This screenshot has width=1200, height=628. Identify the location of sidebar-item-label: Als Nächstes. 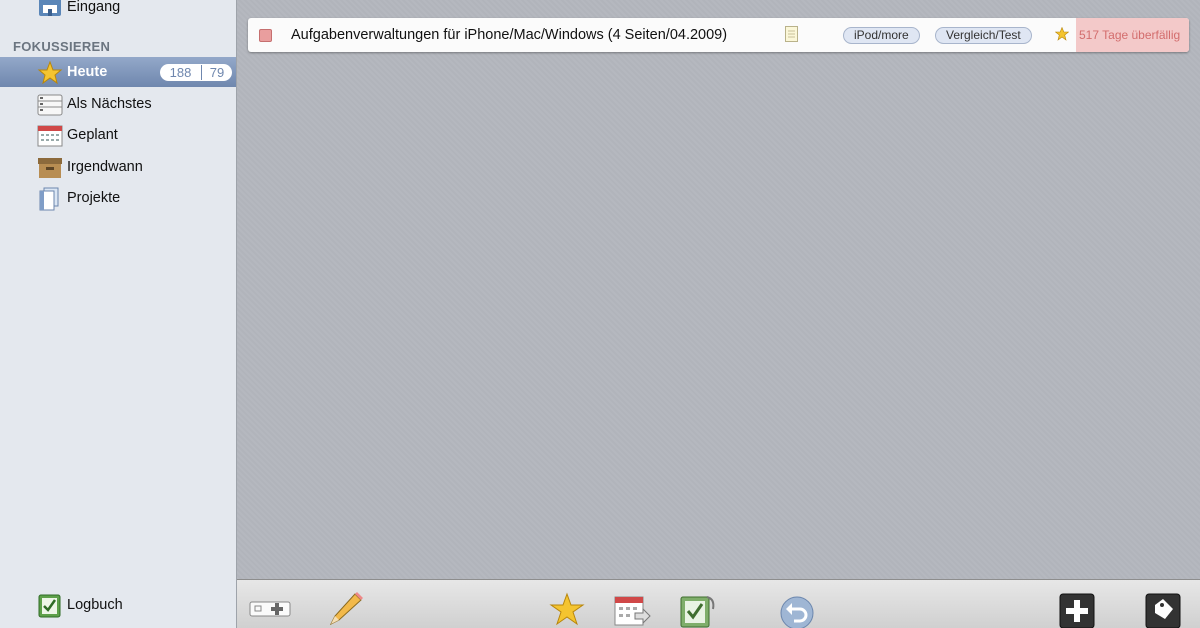
(109, 104).